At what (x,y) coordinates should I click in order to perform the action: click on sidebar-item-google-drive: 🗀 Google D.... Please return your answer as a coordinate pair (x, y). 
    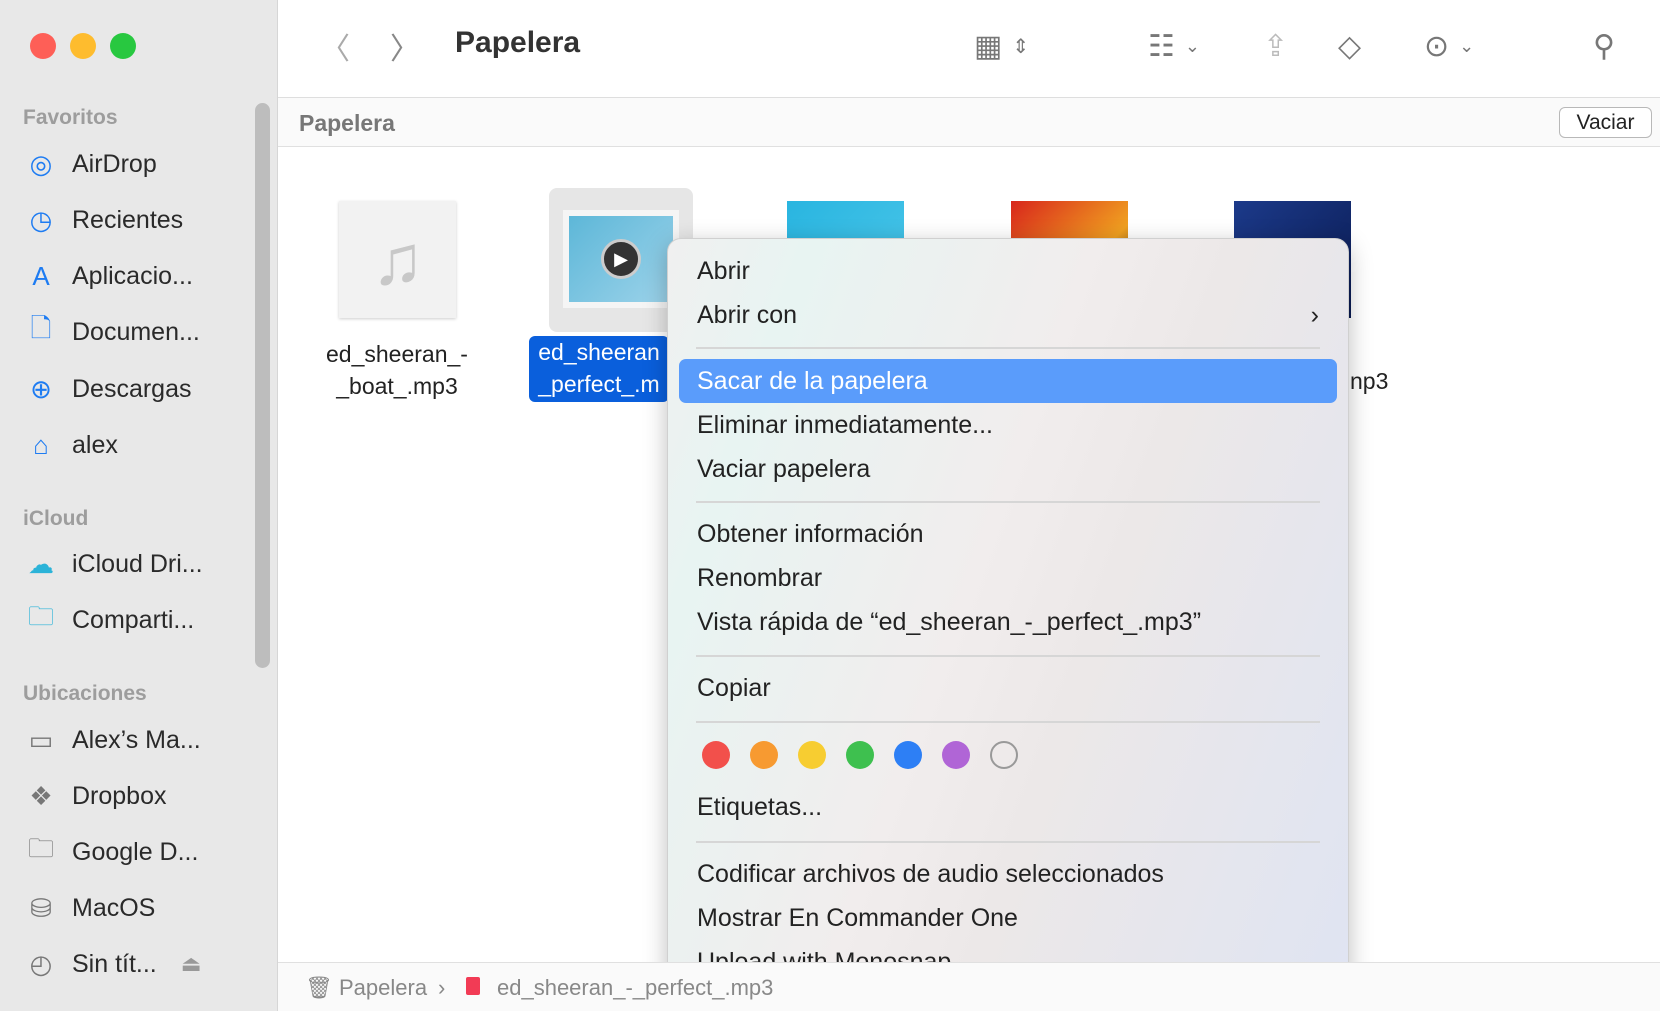
    Looking at the image, I should click on (111, 852).